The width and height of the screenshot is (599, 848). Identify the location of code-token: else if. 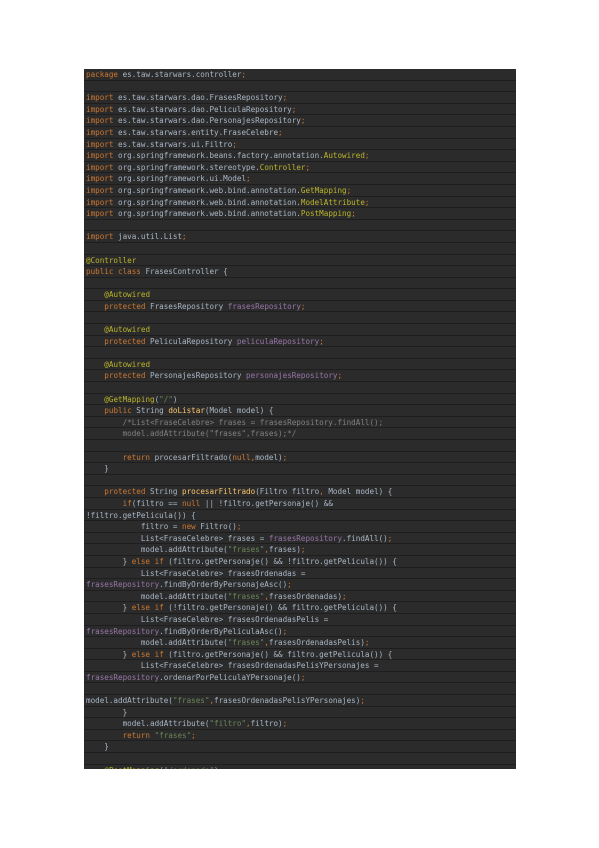
(147, 654).